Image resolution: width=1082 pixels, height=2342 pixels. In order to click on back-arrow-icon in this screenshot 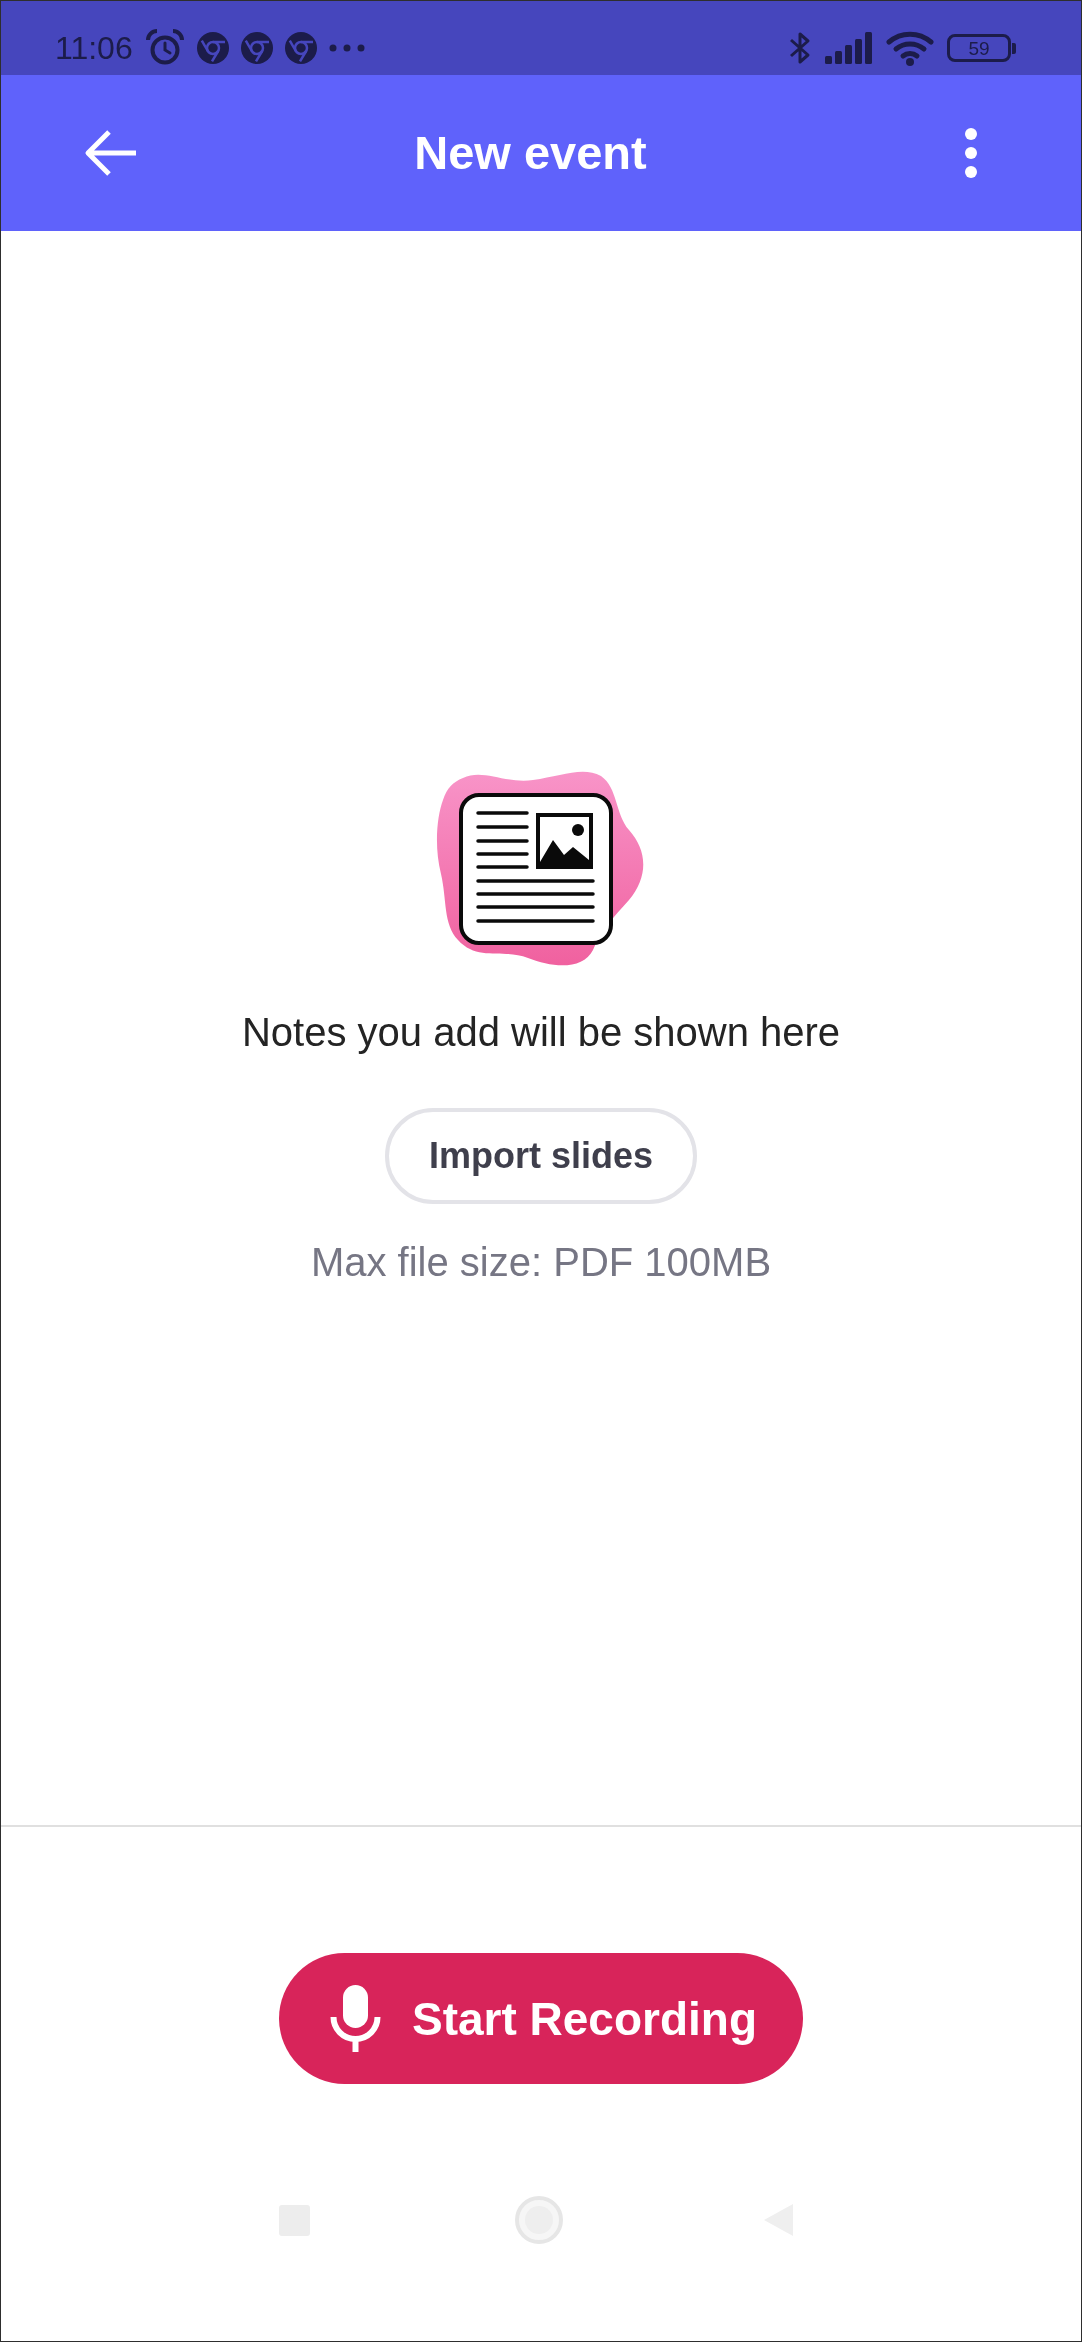, I will do `click(110, 153)`.